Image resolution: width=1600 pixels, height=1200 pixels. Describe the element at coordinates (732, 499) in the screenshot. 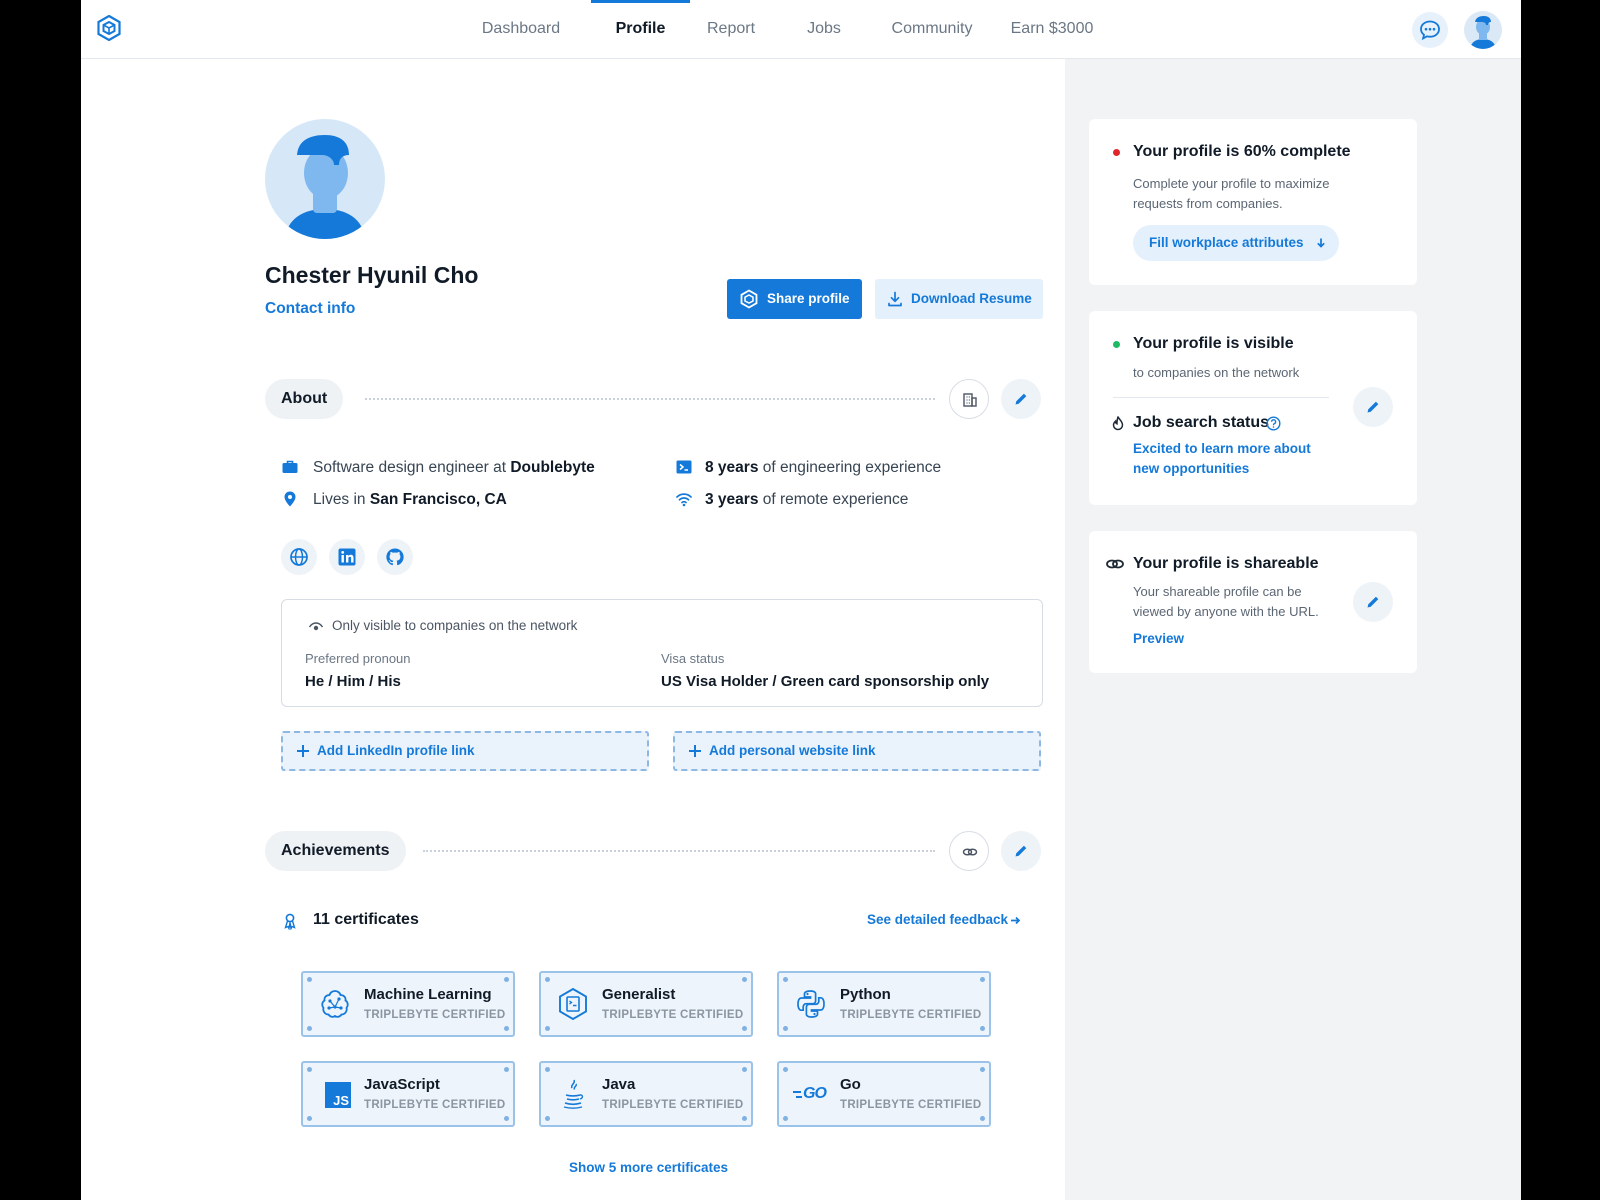

I see `fact-remote-years: 3 years` at that location.